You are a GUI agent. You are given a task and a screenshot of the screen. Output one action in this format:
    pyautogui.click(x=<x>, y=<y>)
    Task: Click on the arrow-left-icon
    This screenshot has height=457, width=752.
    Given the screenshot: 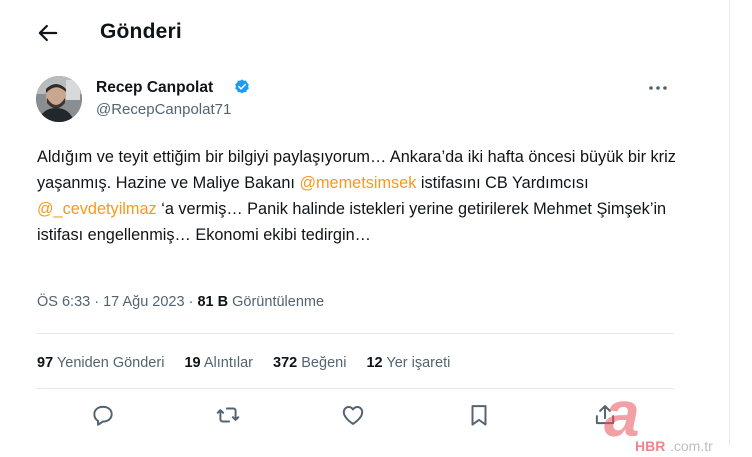 What is the action you would take?
    pyautogui.click(x=48, y=33)
    